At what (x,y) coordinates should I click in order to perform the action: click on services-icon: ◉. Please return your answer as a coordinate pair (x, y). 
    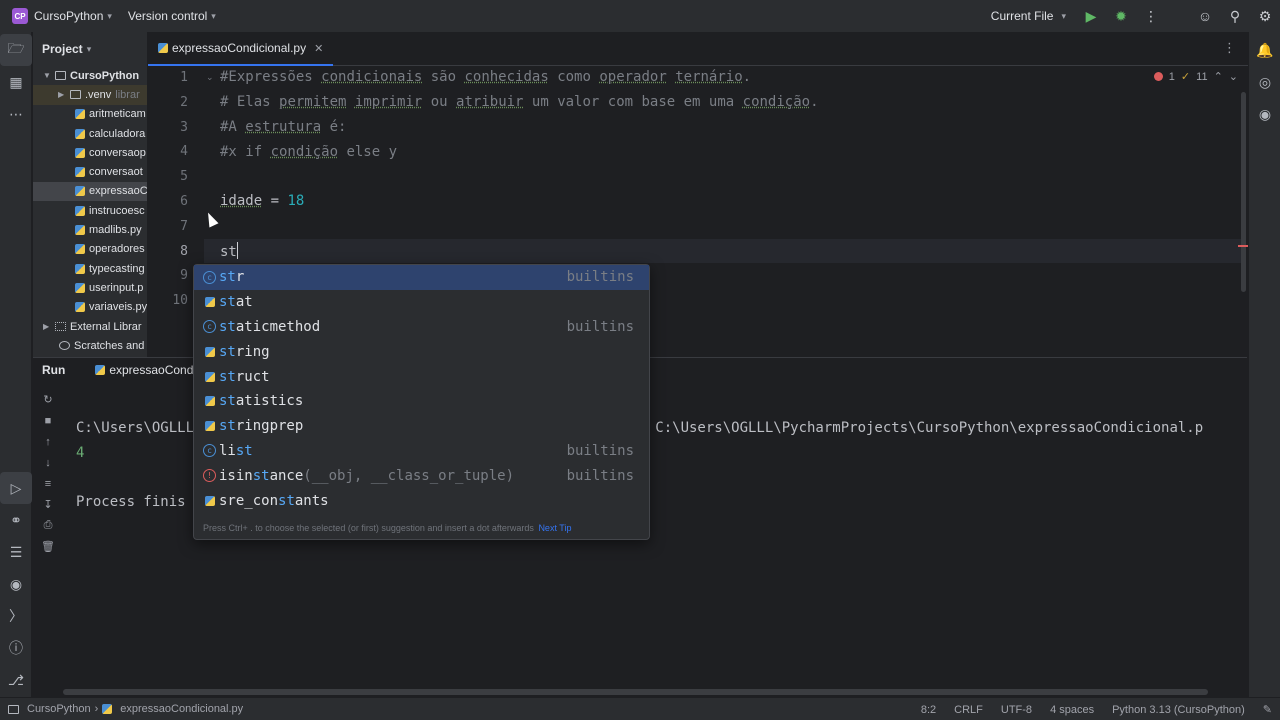
    Looking at the image, I should click on (16, 584).